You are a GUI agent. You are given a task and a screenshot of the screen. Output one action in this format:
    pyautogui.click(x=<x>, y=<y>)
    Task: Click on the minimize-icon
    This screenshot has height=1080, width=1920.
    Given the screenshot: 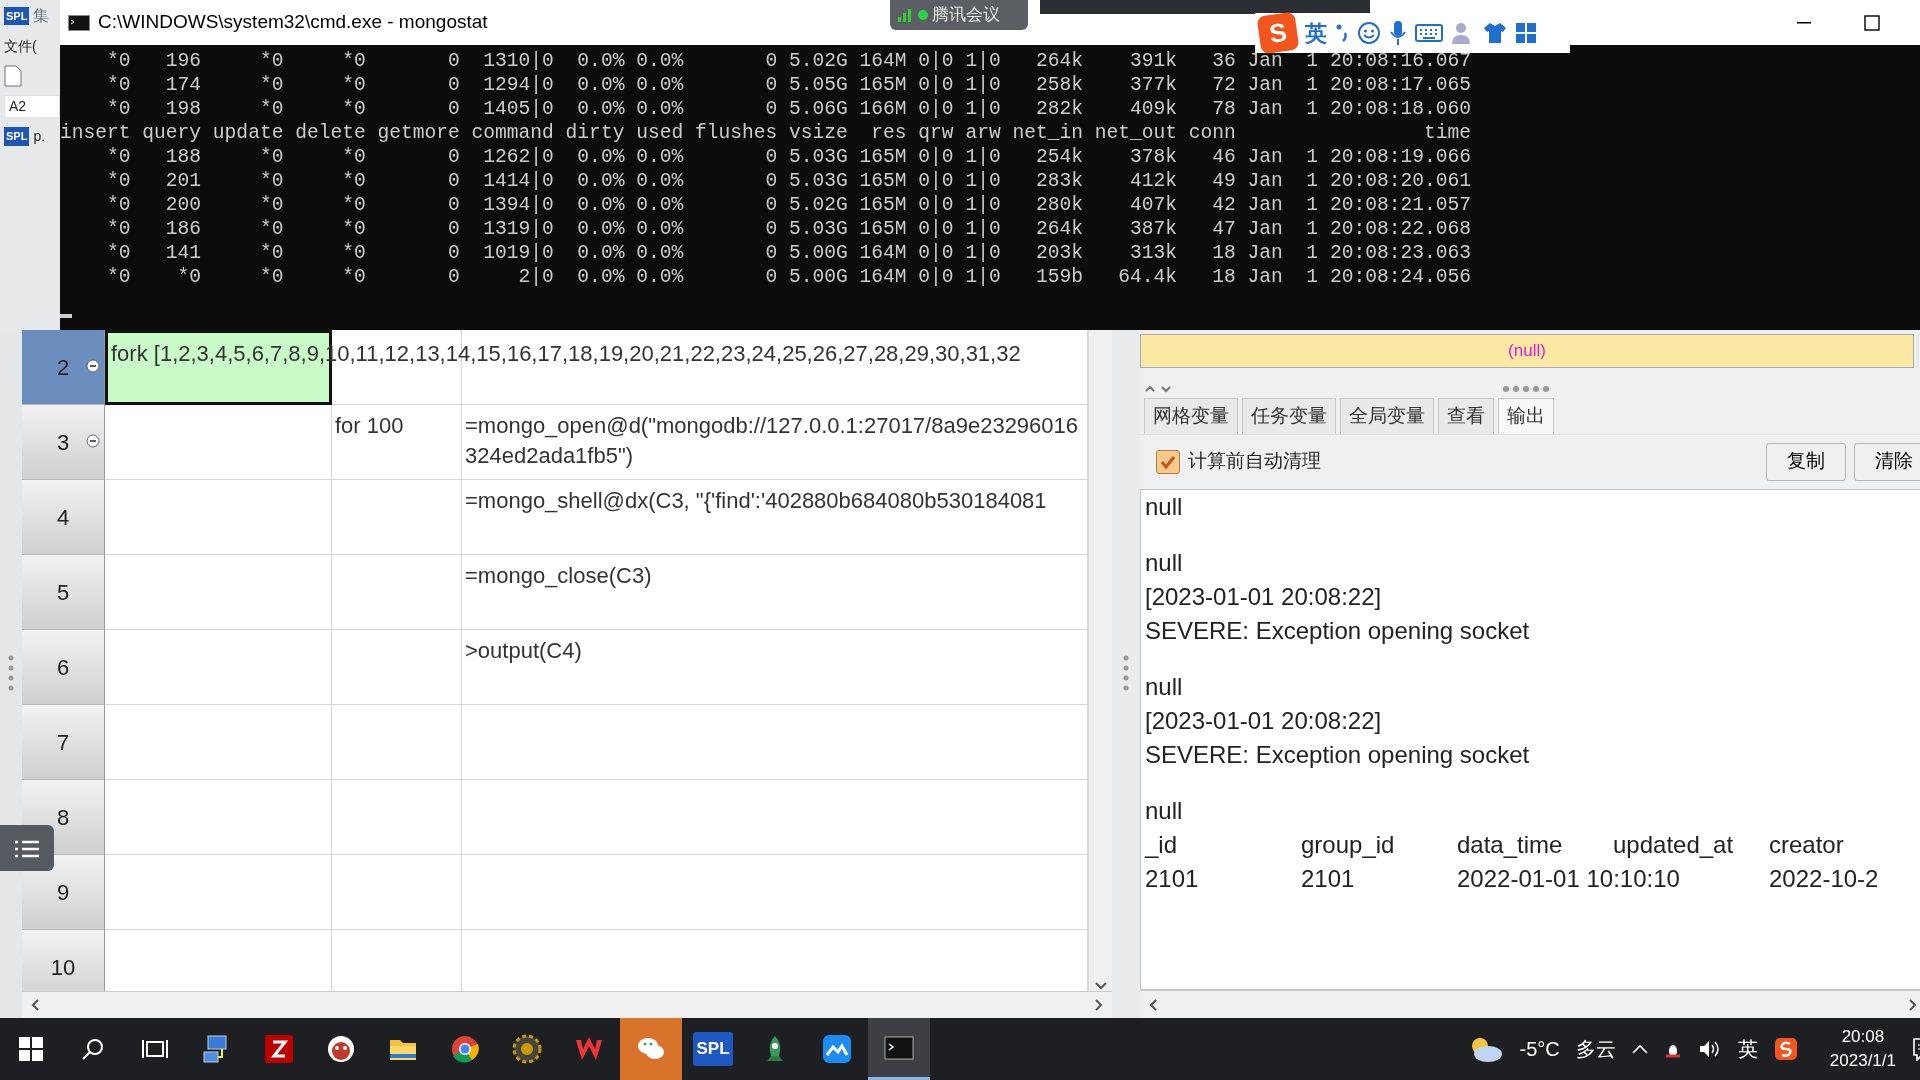 What is the action you would take?
    pyautogui.click(x=1804, y=22)
    